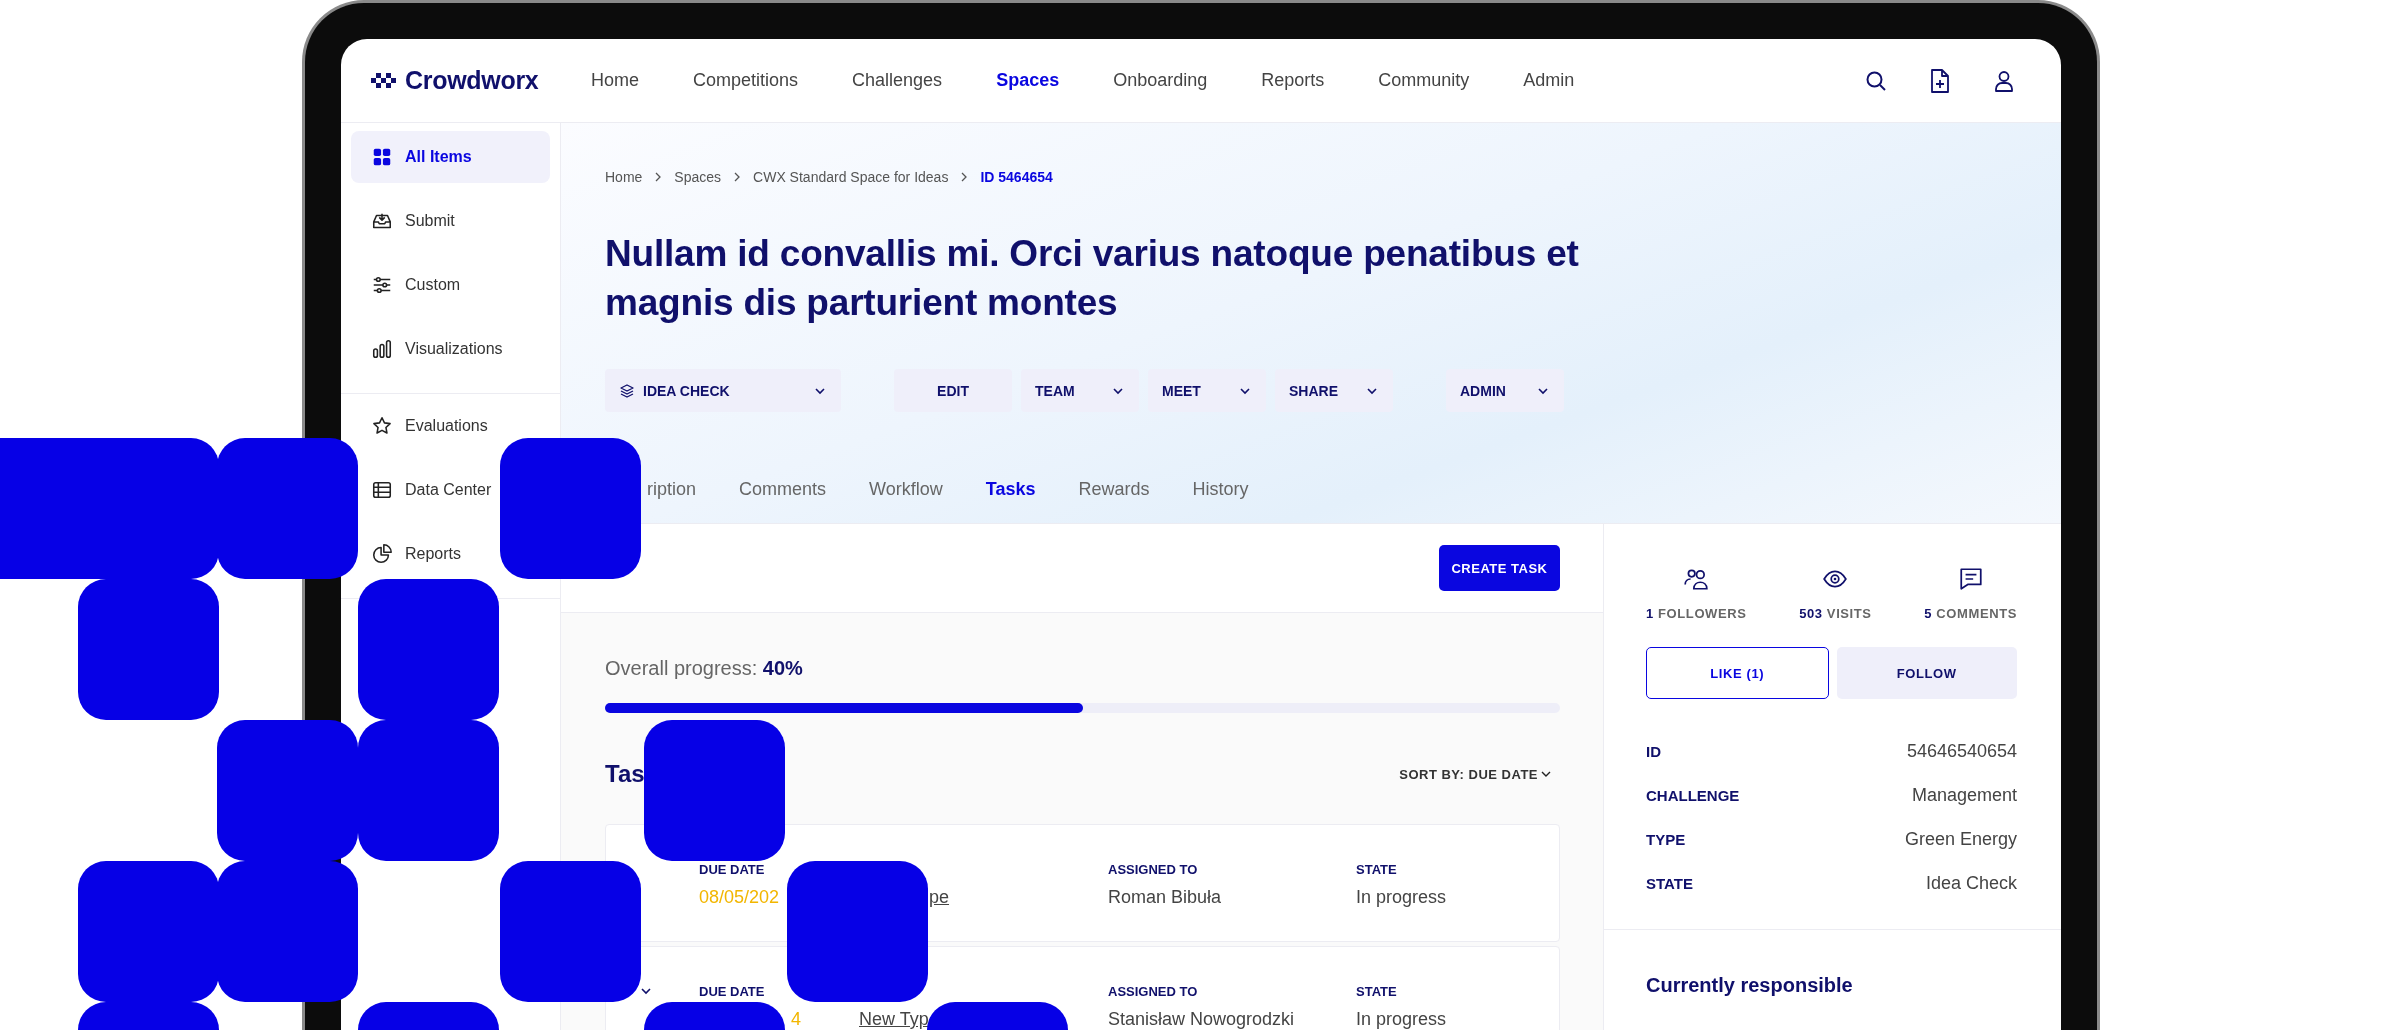 The image size is (2400, 1030). I want to click on action-button: IDEA CHECK, so click(723, 390).